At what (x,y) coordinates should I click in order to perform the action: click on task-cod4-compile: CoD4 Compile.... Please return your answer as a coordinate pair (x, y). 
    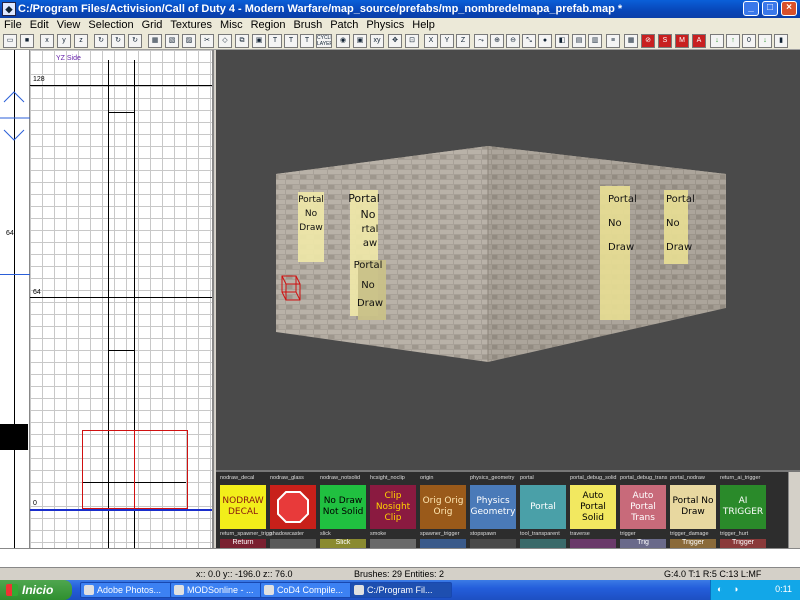
    Looking at the image, I should click on (311, 590).